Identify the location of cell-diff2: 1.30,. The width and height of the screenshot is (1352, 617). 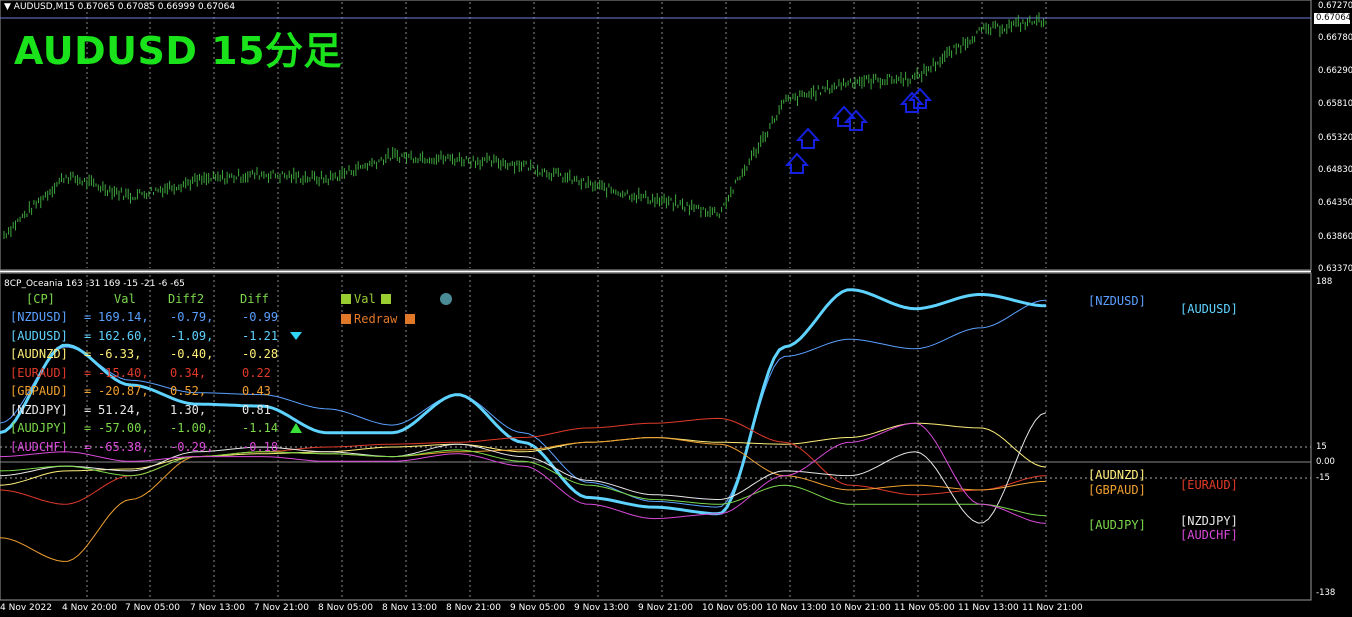
(188, 409).